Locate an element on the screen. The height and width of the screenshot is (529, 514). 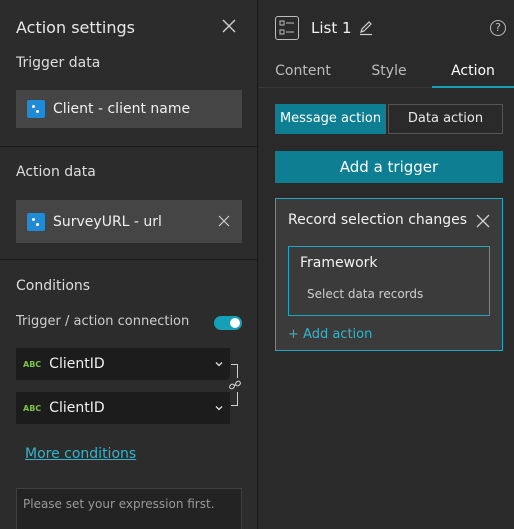
data-action-tab: Data action is located at coordinates (445, 119).